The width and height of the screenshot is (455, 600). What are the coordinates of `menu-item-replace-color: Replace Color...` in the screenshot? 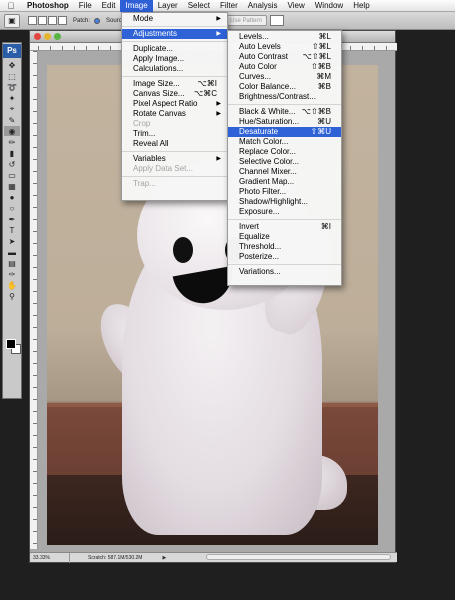 It's located at (284, 152).